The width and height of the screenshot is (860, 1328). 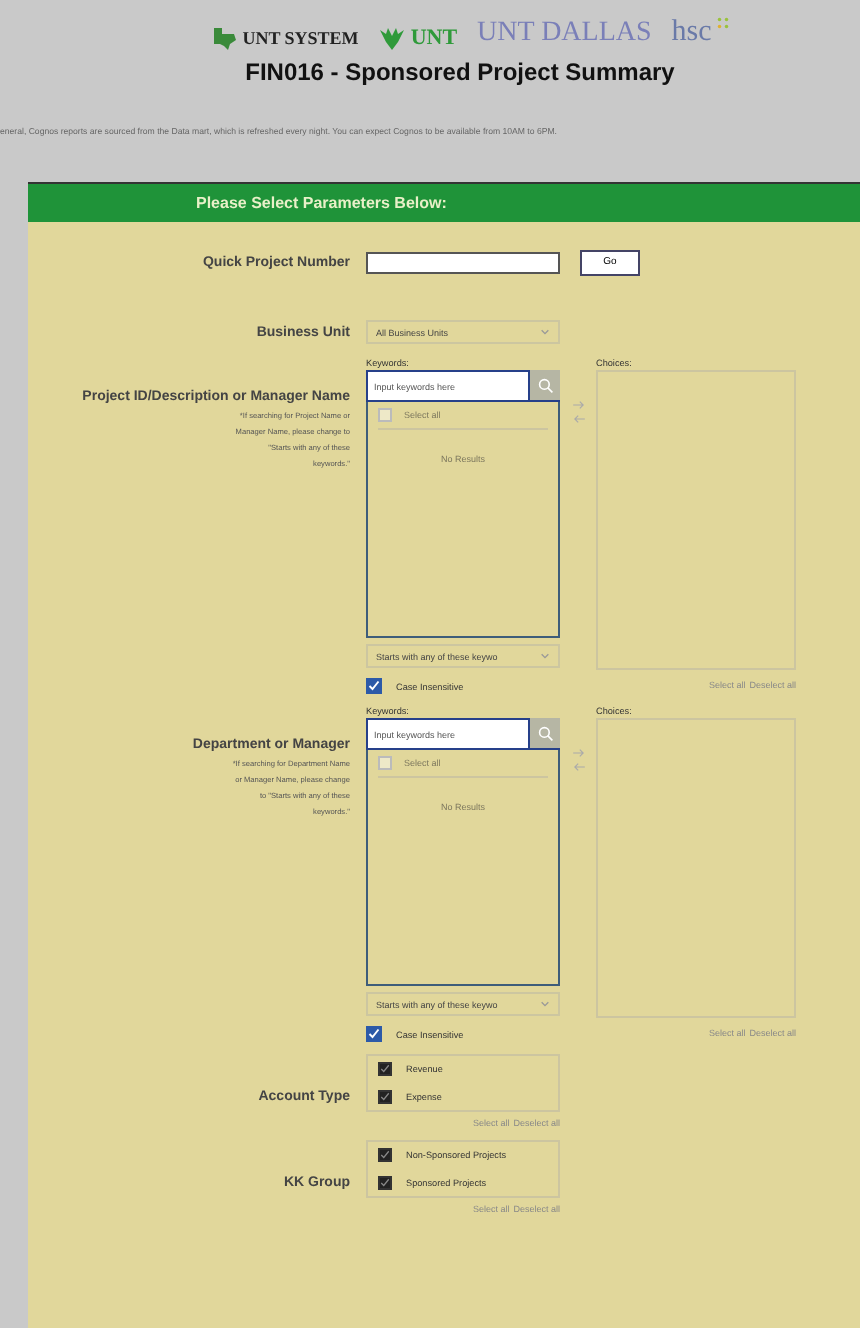 What do you see at coordinates (392, 38) in the screenshot?
I see `eagle-icon` at bounding box center [392, 38].